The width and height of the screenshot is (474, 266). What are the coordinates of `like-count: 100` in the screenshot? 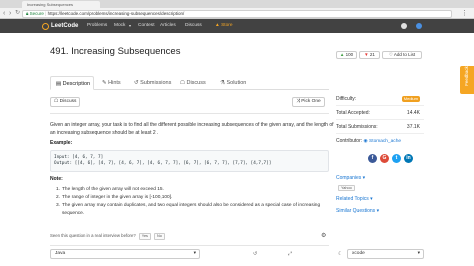 It's located at (349, 54).